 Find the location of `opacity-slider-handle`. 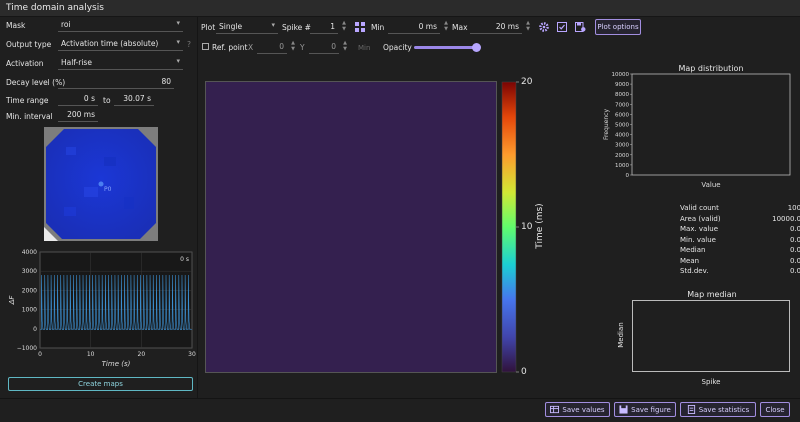

opacity-slider-handle is located at coordinates (476, 47).